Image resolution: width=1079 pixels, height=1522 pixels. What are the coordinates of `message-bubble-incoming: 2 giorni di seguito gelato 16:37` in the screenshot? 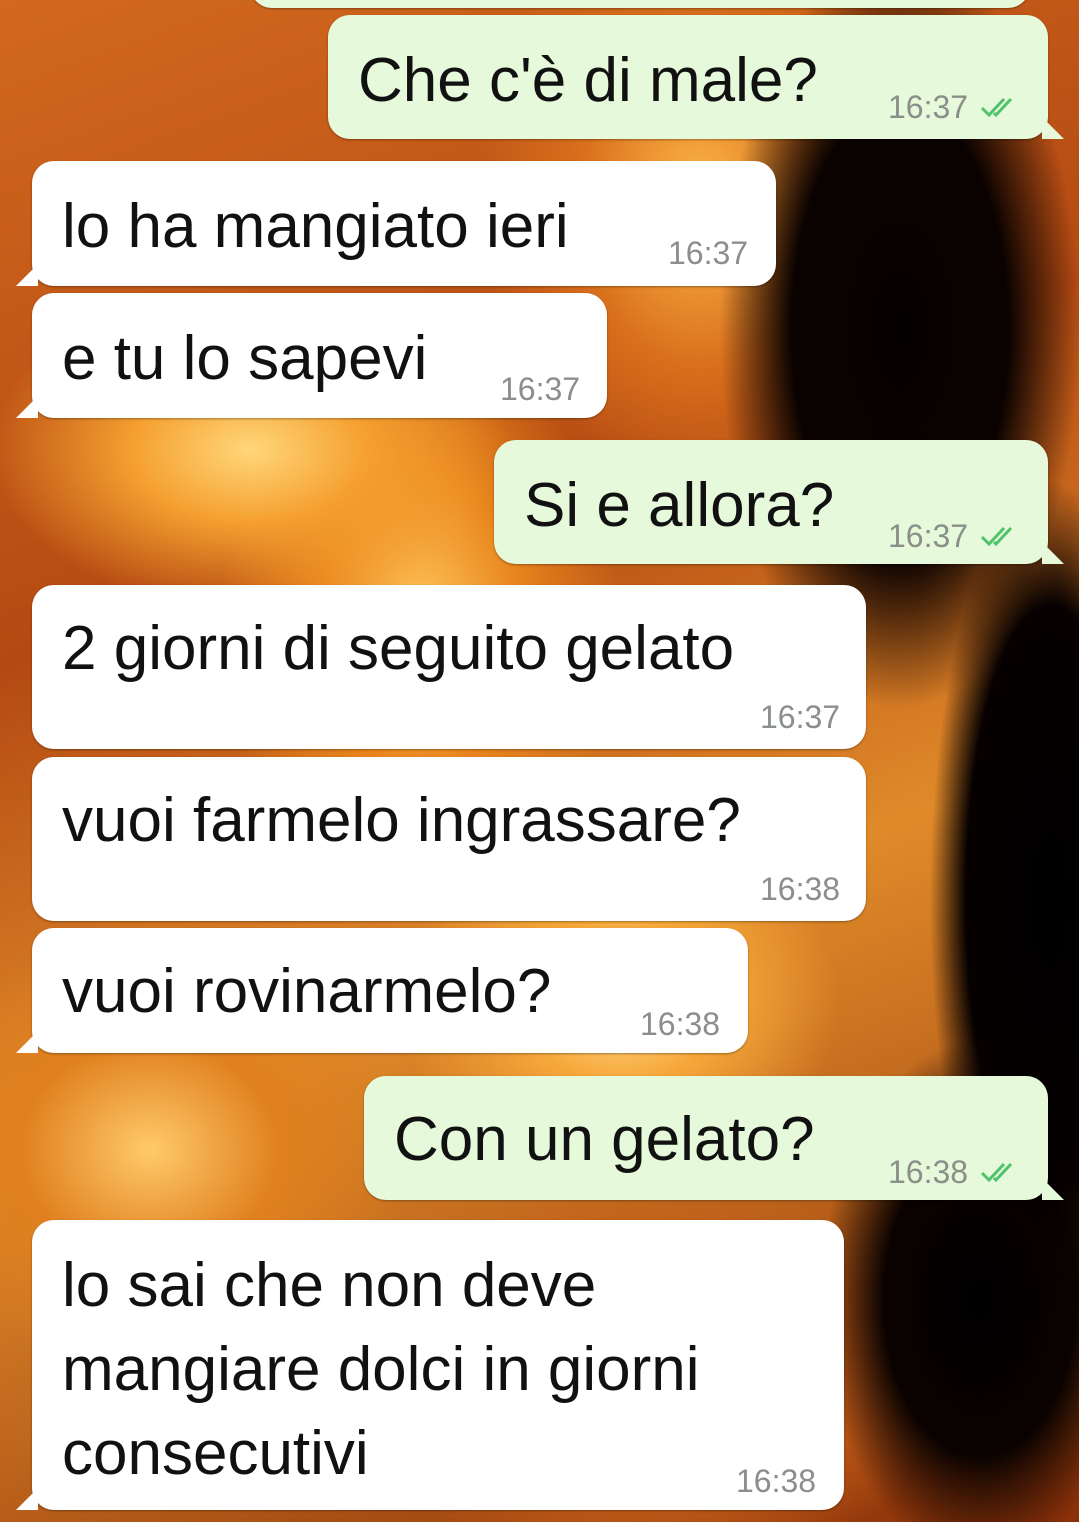 It's located at (449, 667).